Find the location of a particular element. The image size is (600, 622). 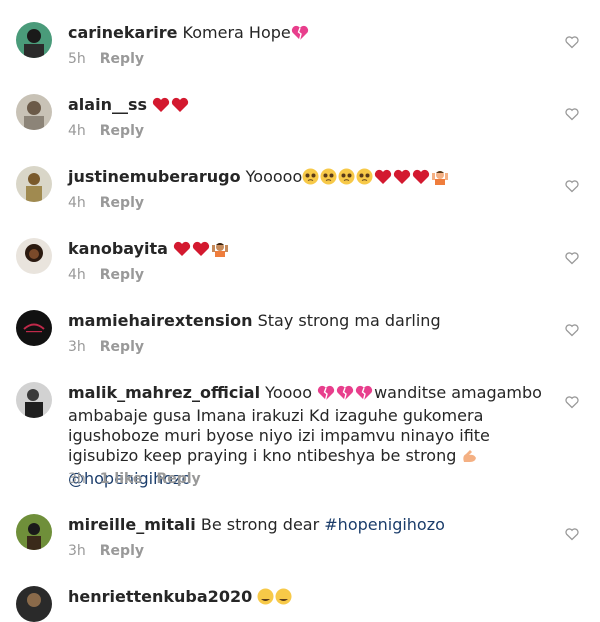

likes-count: 1 like is located at coordinates (121, 479).